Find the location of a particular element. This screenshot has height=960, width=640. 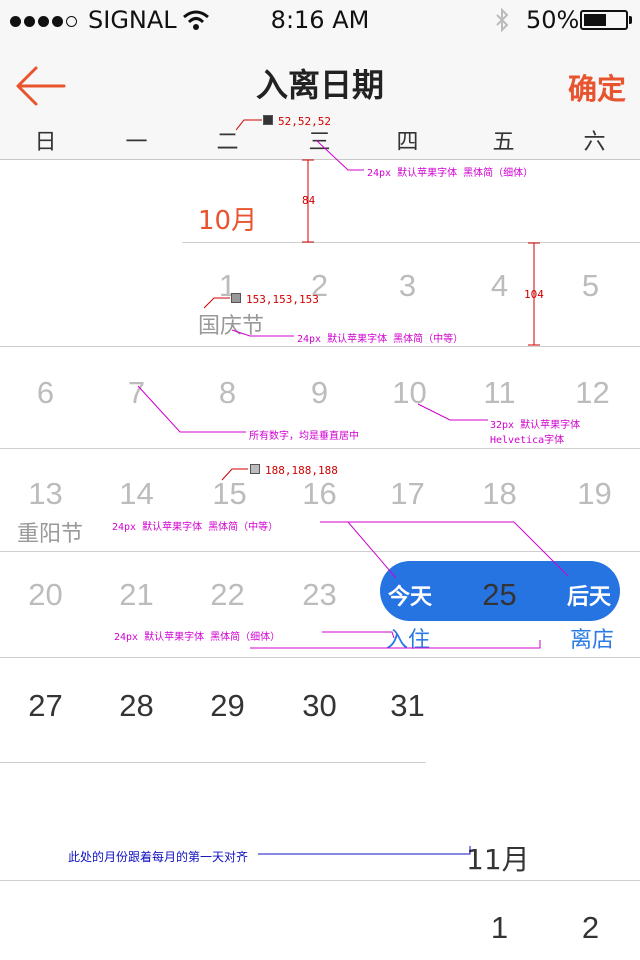

annotation-vertical-center: 所有数字，均是垂直居中 is located at coordinates (304, 436).